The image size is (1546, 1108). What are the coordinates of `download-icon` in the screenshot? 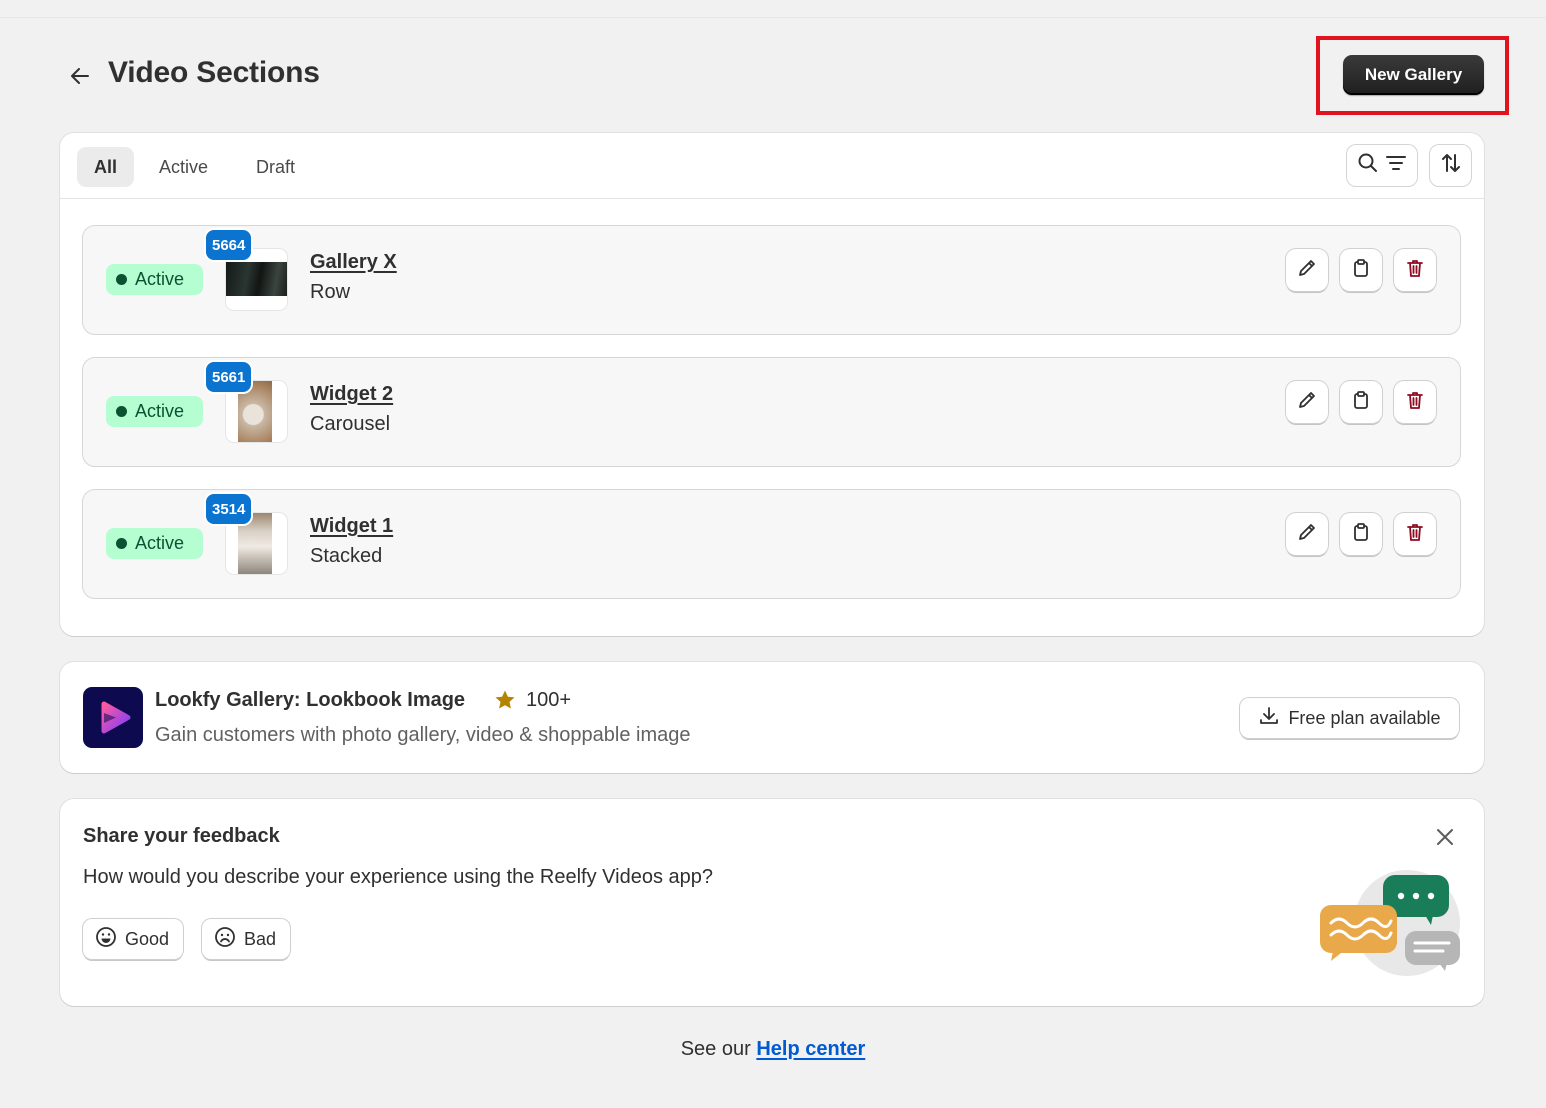 It's located at (1269, 718).